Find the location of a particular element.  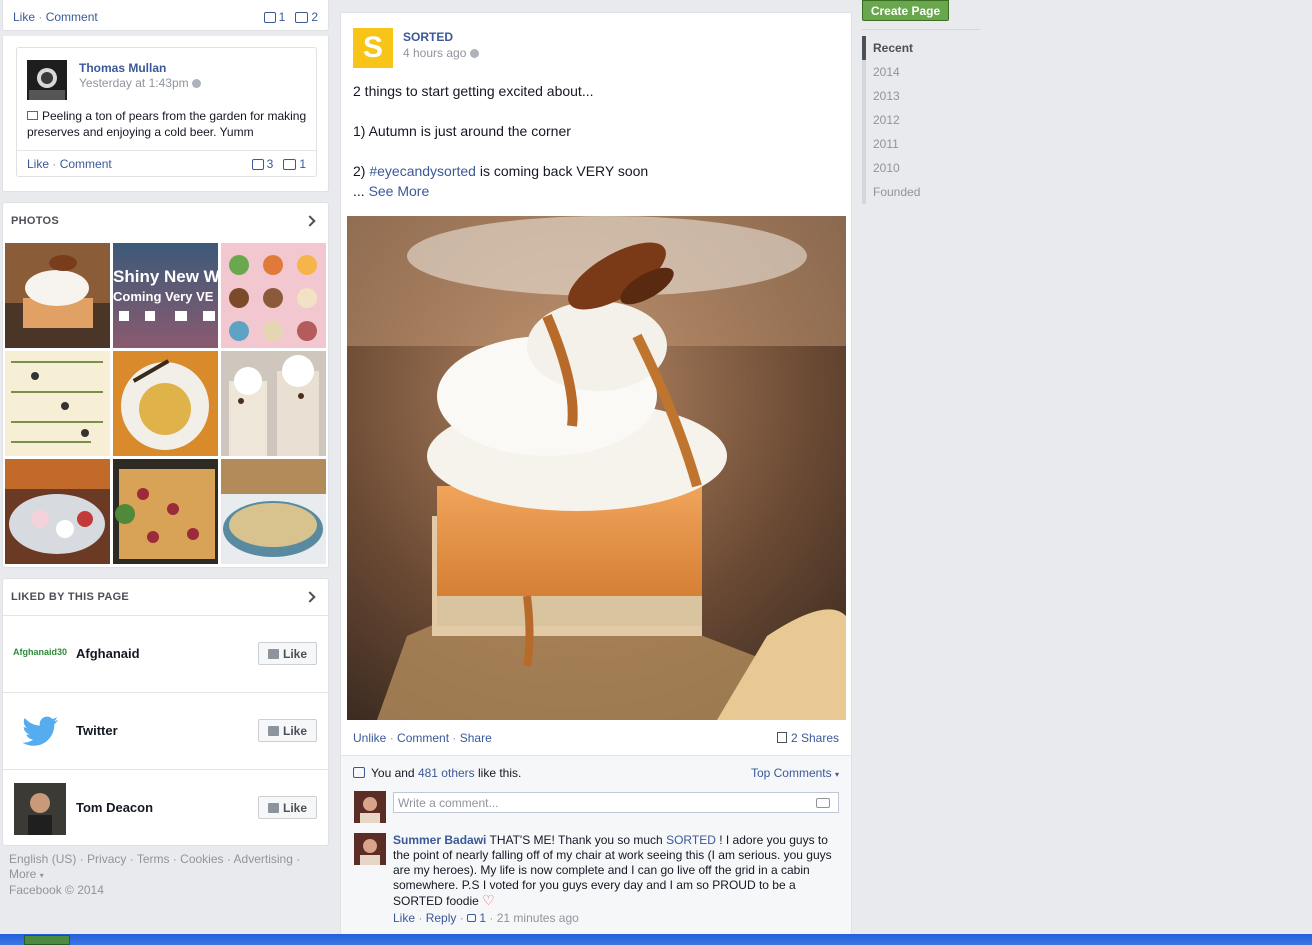

liked-page-tom-deacon: Tom Deacon Like is located at coordinates (165, 807).